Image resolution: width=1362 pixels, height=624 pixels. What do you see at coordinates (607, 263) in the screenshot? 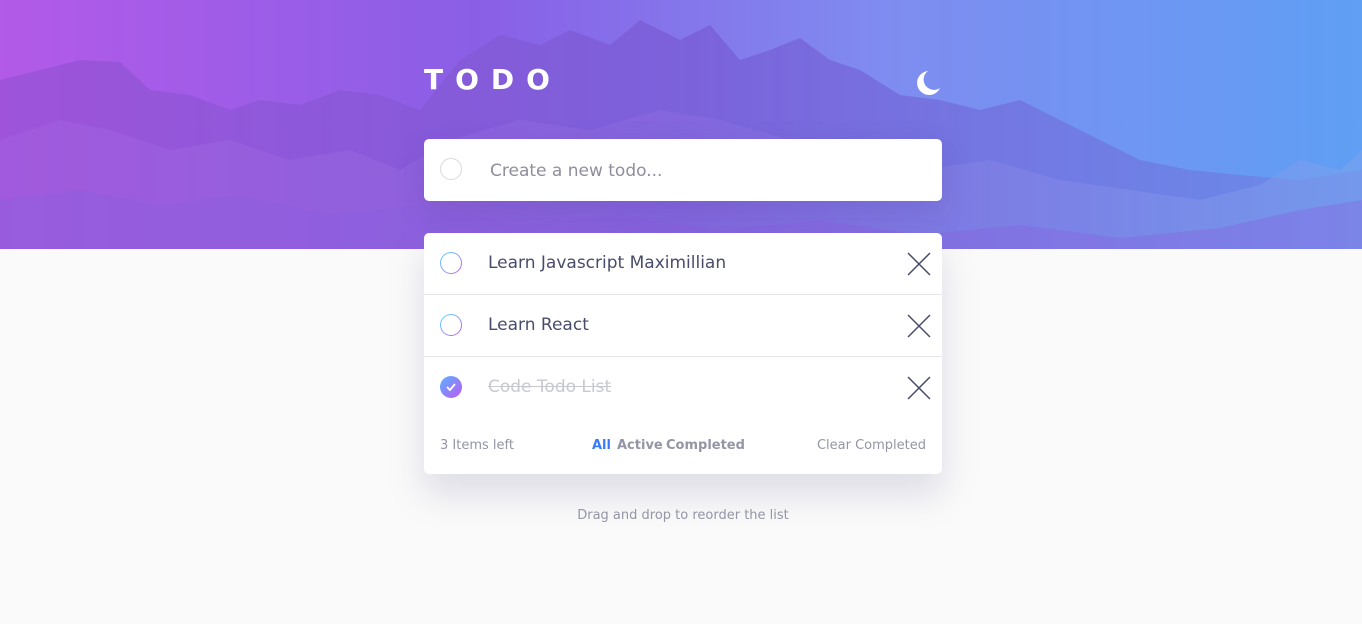
I see `todo-text: Learn Javascript Maximillian` at bounding box center [607, 263].